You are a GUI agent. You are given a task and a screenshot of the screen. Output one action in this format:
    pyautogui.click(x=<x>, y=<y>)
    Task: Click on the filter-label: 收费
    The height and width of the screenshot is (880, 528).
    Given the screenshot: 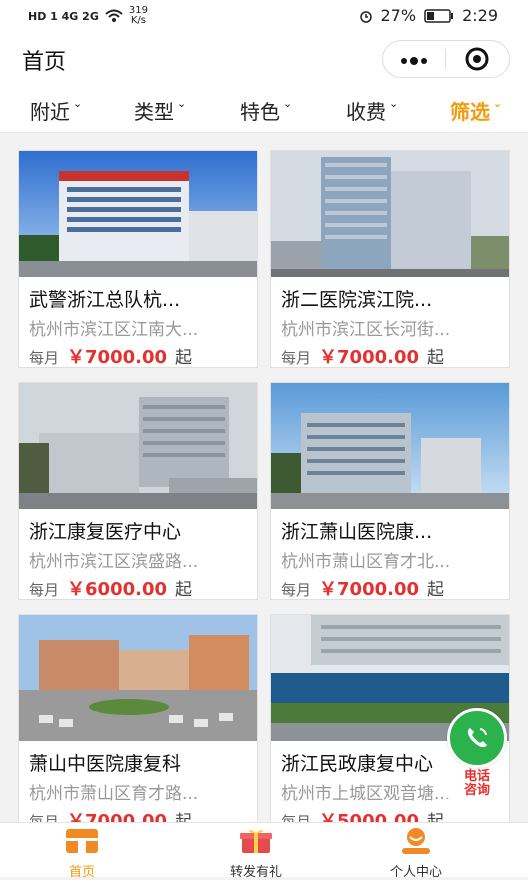 What is the action you would take?
    pyautogui.click(x=366, y=112)
    